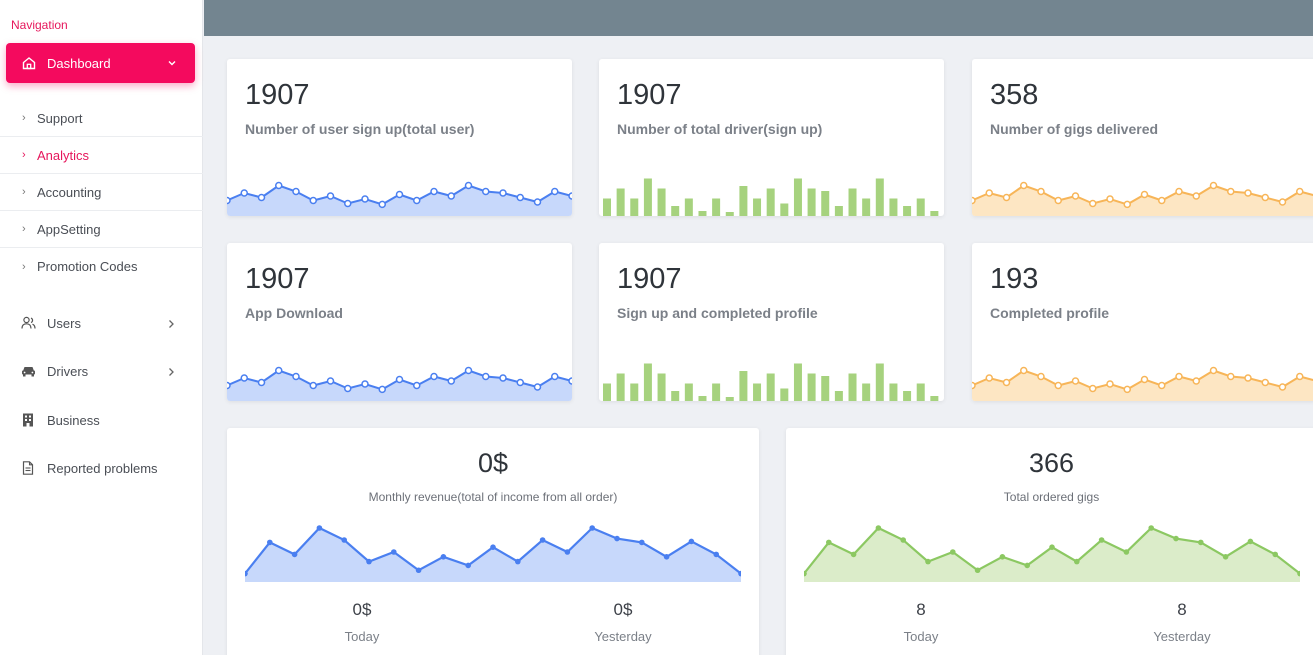 This screenshot has width=1313, height=655. Describe the element at coordinates (1074, 129) in the screenshot. I see `stat-label: Number of gigs delivered` at that location.